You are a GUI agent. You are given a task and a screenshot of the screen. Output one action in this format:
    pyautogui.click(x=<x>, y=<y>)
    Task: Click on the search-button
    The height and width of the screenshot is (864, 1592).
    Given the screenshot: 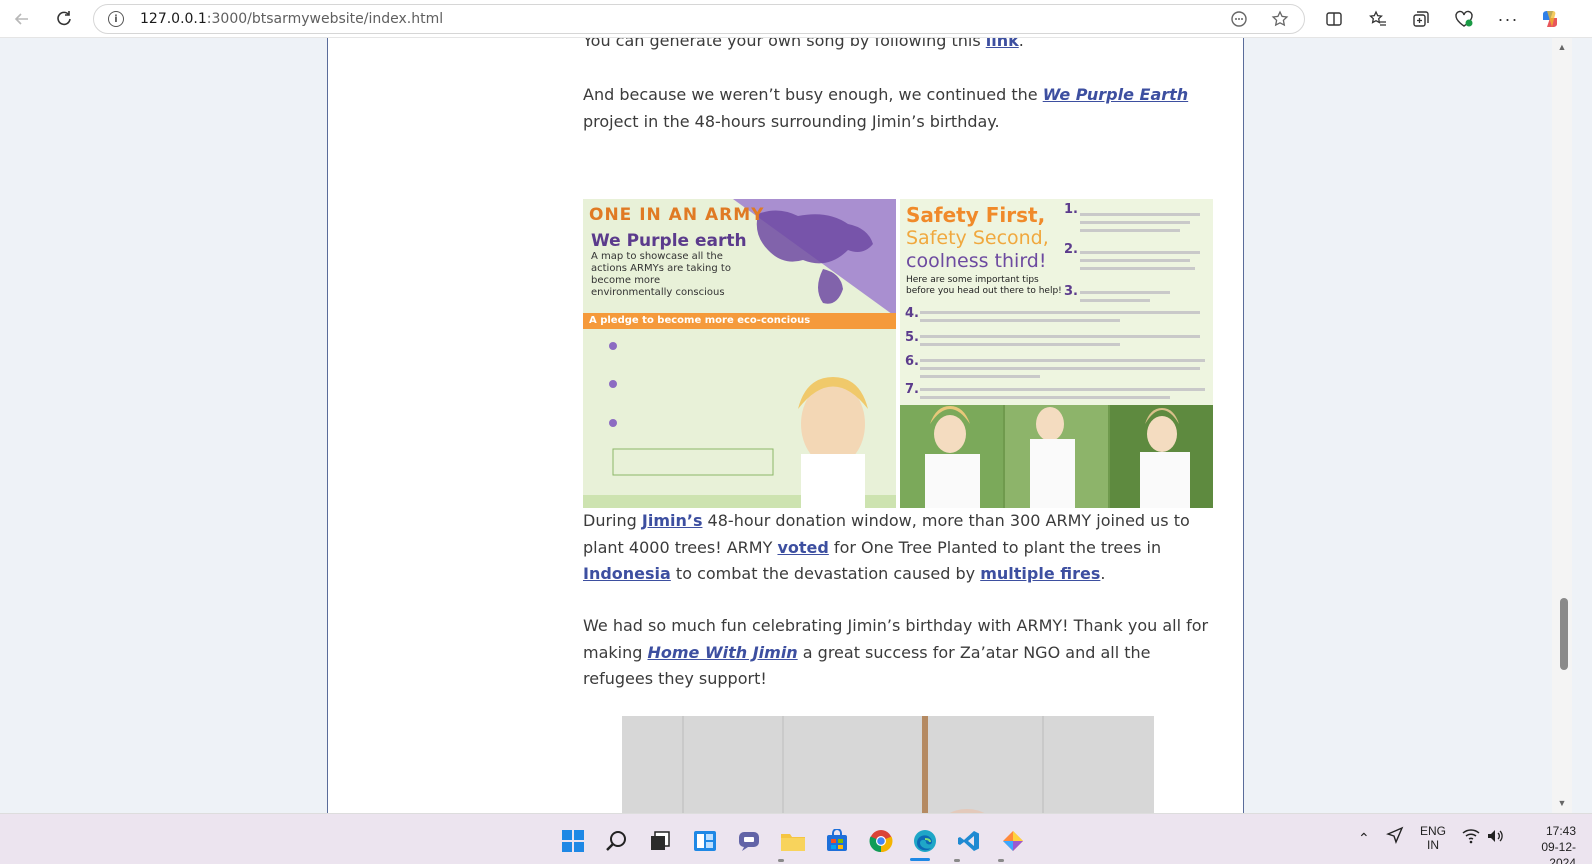 What is the action you would take?
    pyautogui.click(x=617, y=841)
    